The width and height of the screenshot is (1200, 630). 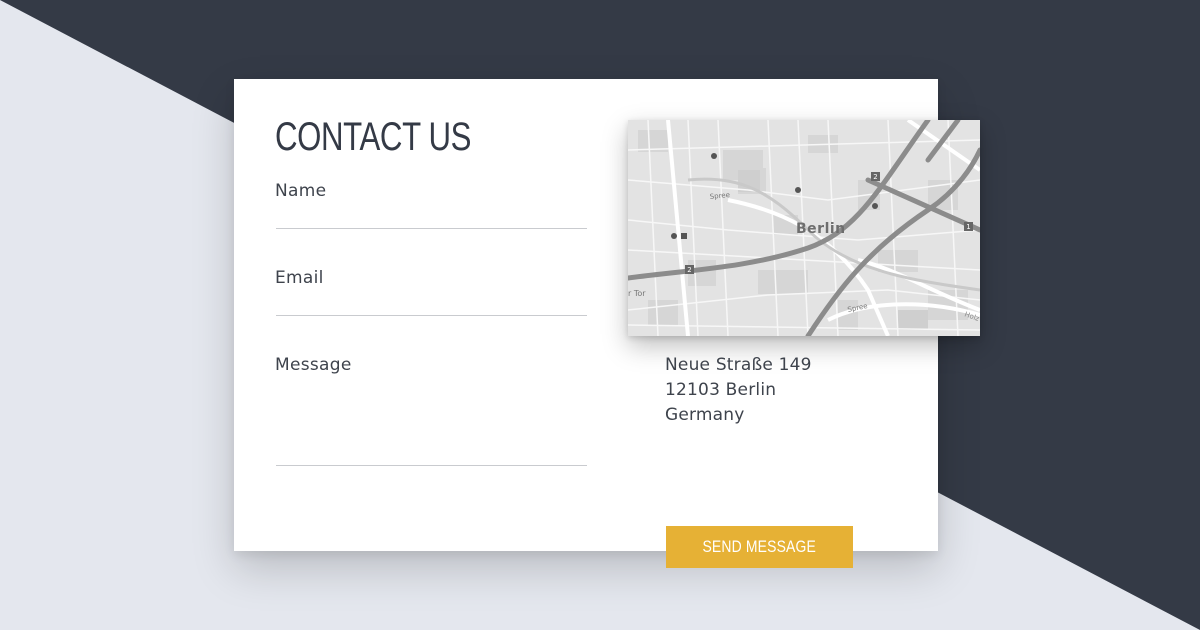 I want to click on address-block: Neue Straße 149 12103 Berlin Germany, so click(x=738, y=390).